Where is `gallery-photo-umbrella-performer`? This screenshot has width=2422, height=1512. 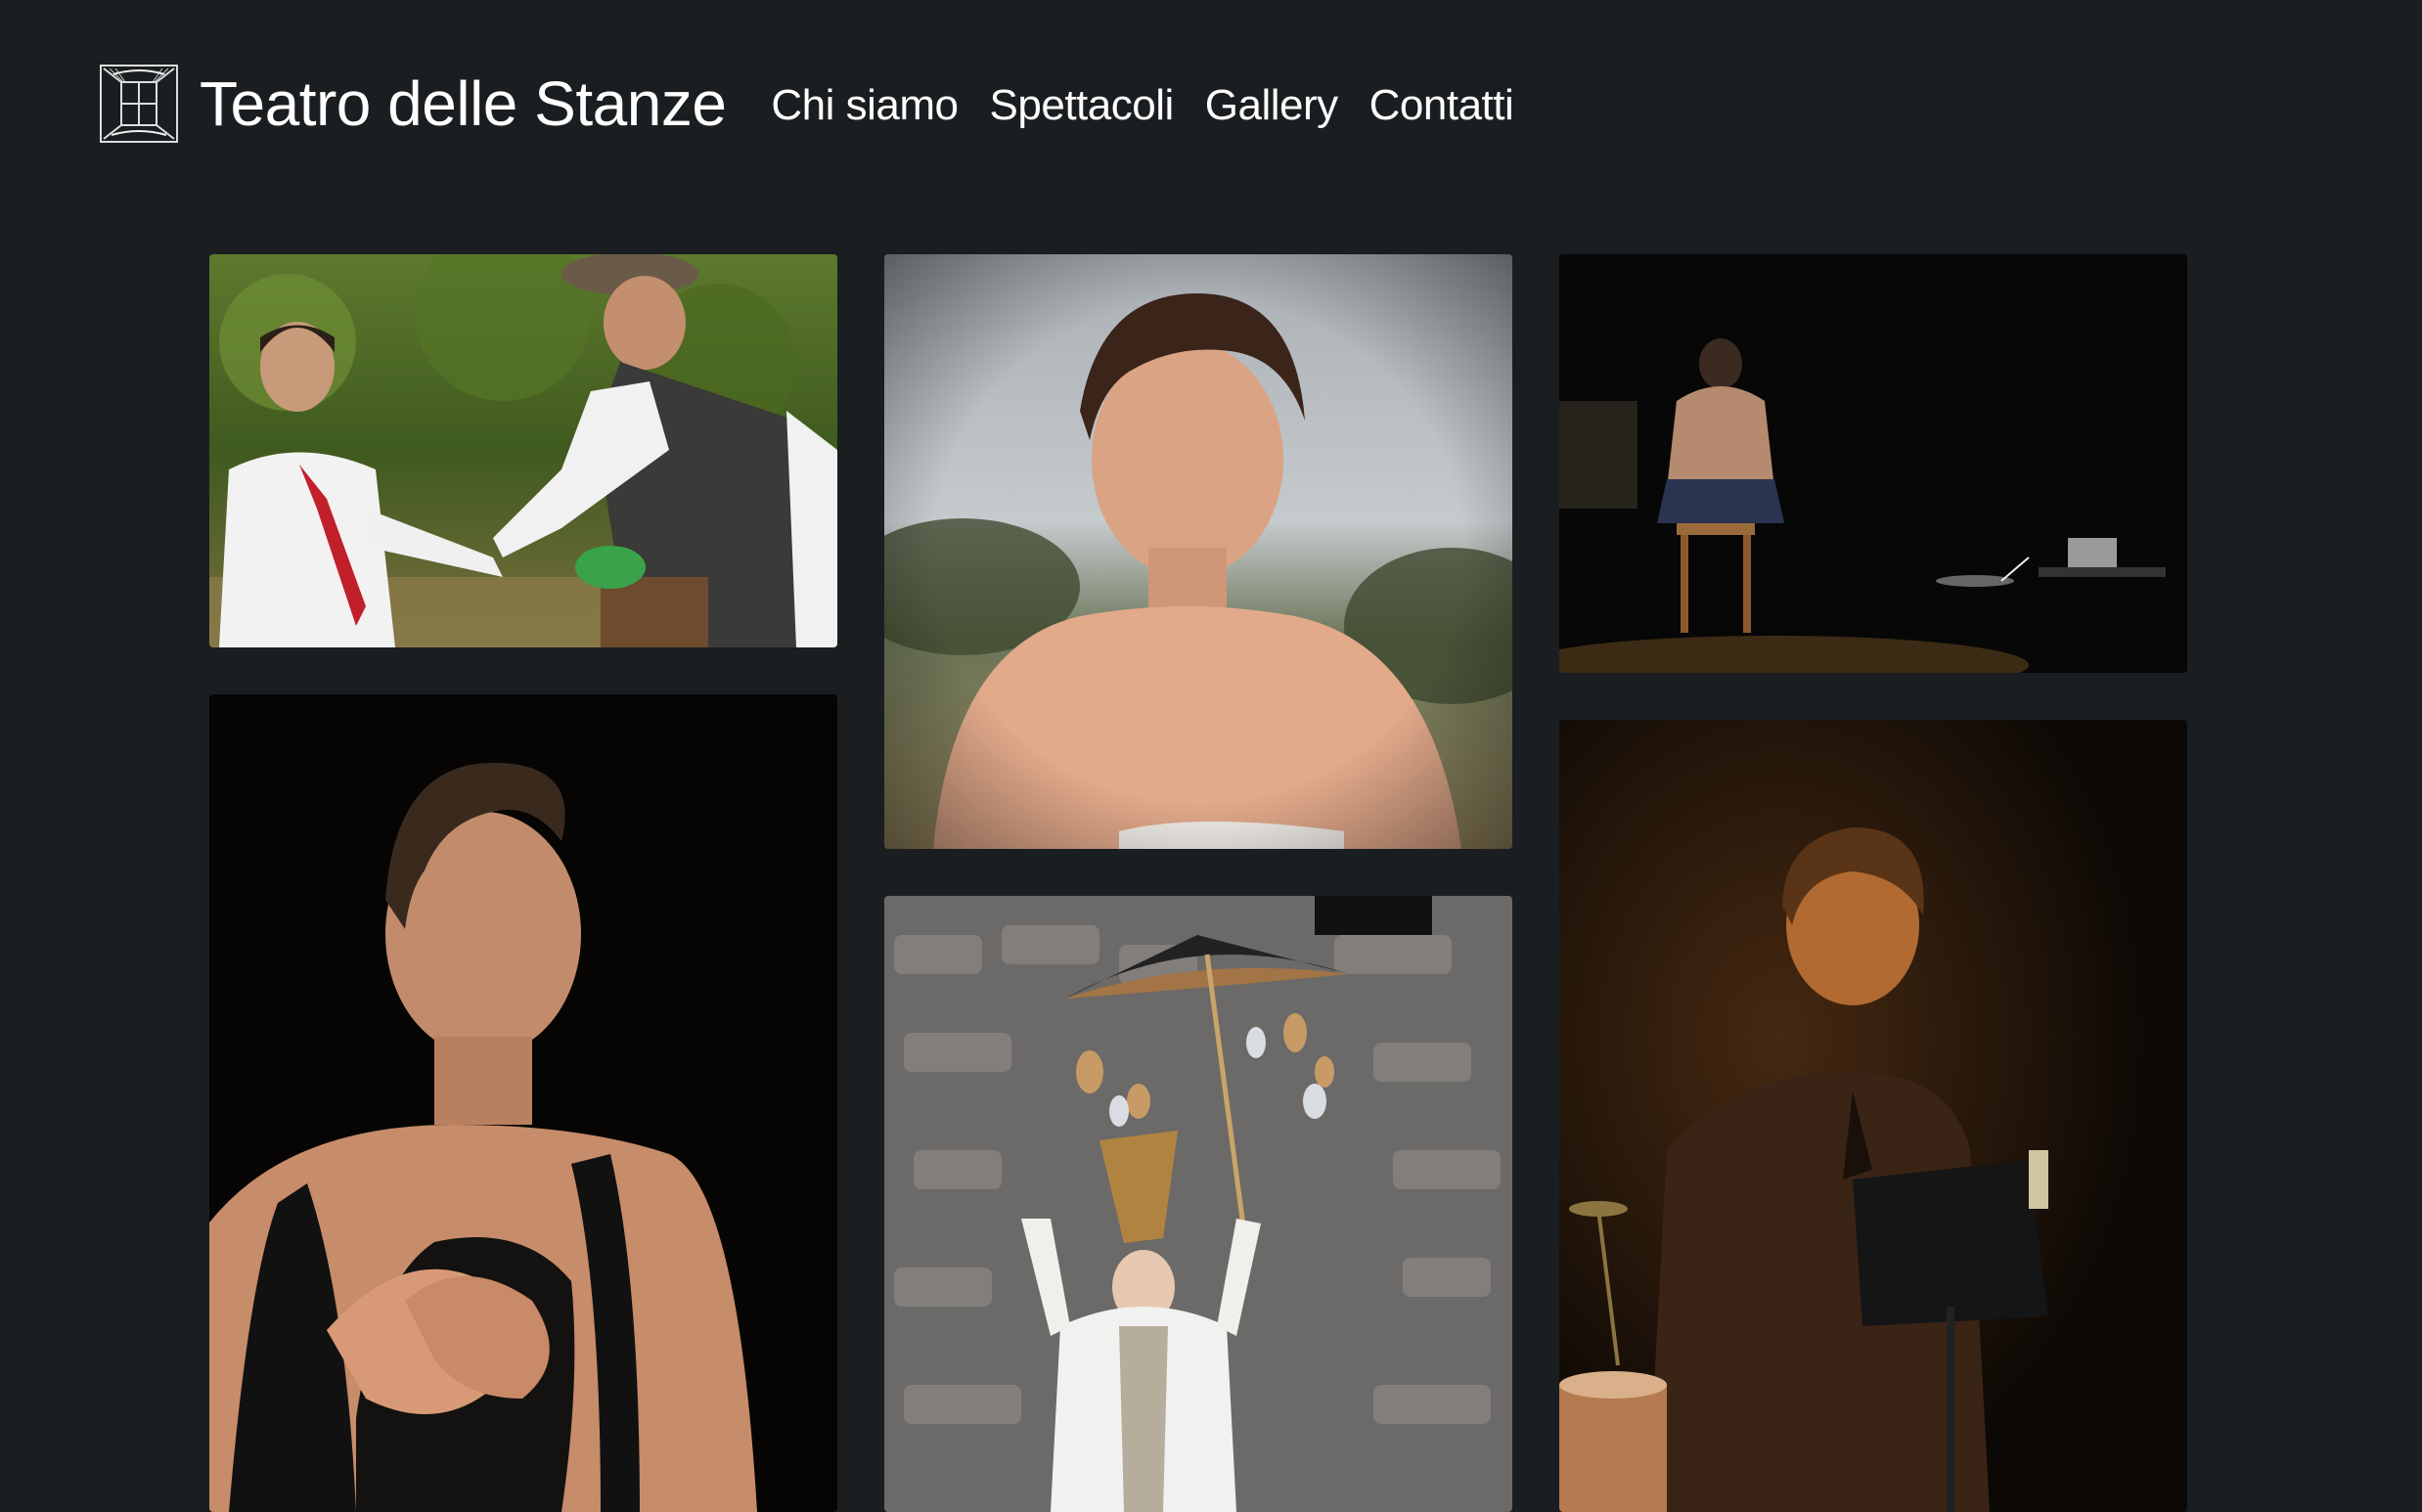
gallery-photo-umbrella-performer is located at coordinates (1198, 1204).